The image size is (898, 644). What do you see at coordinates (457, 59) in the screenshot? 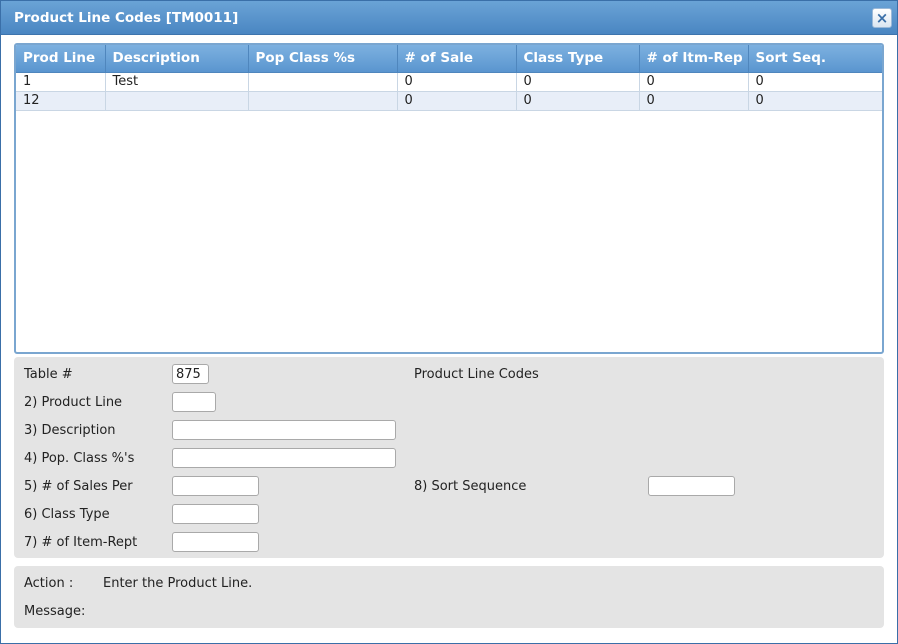
I see `column-header-num-sale: # of Sale` at bounding box center [457, 59].